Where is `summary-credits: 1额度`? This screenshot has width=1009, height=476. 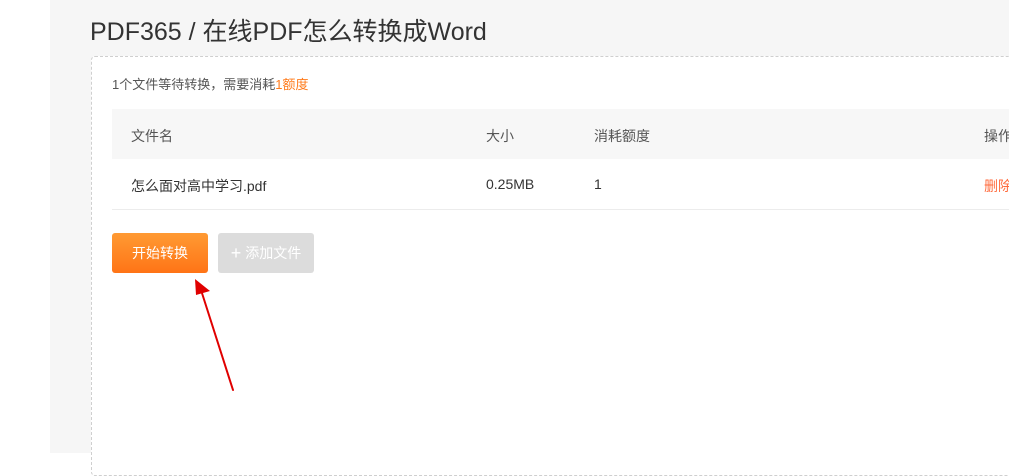 summary-credits: 1额度 is located at coordinates (292, 84).